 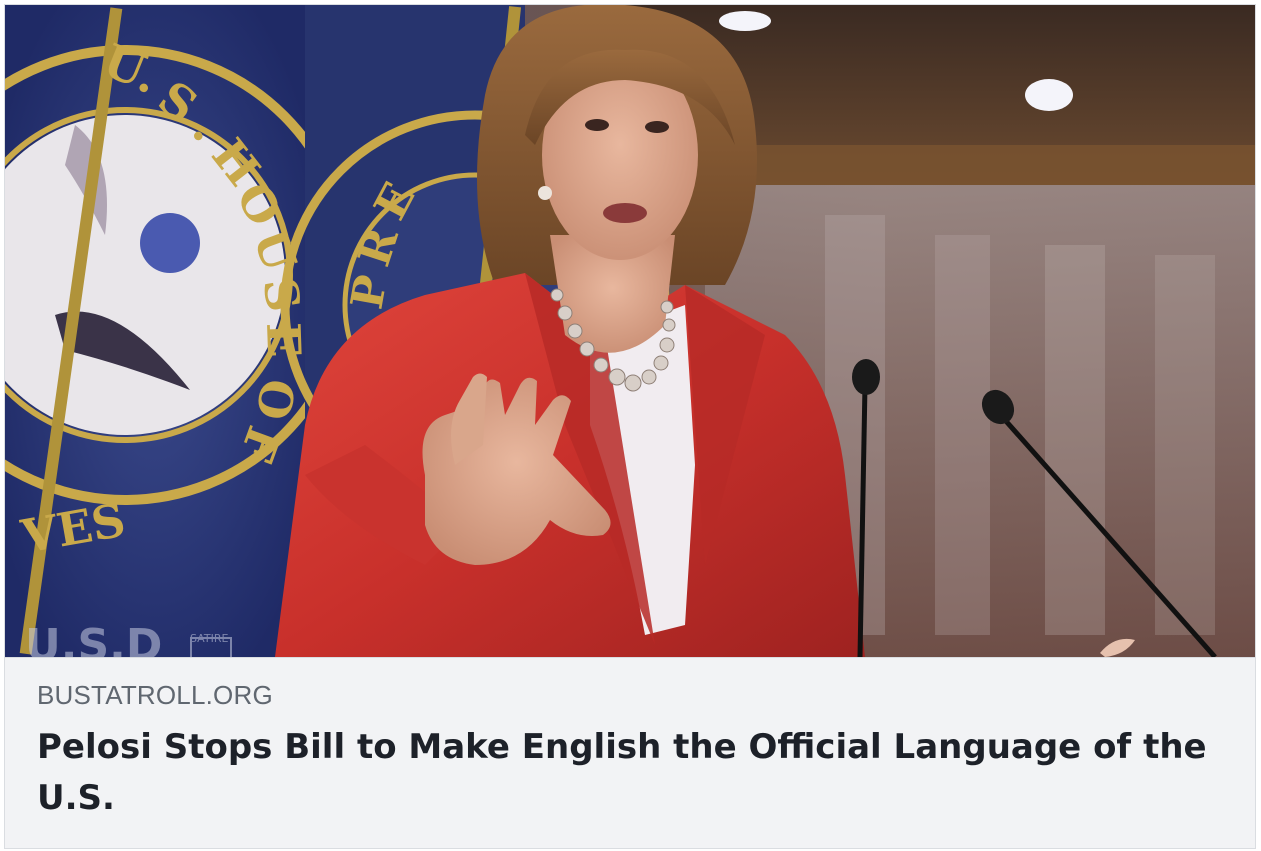 I want to click on source-domain: BUSTATROLL.ORG, so click(x=155, y=695).